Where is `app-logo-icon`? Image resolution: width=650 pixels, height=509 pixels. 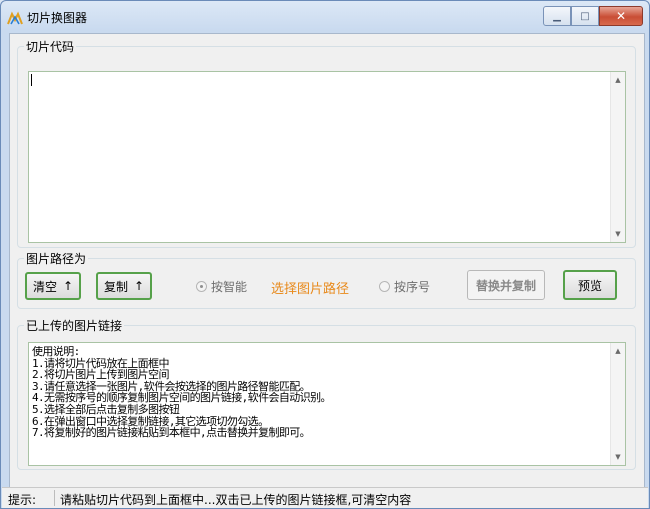
app-logo-icon is located at coordinates (15, 18).